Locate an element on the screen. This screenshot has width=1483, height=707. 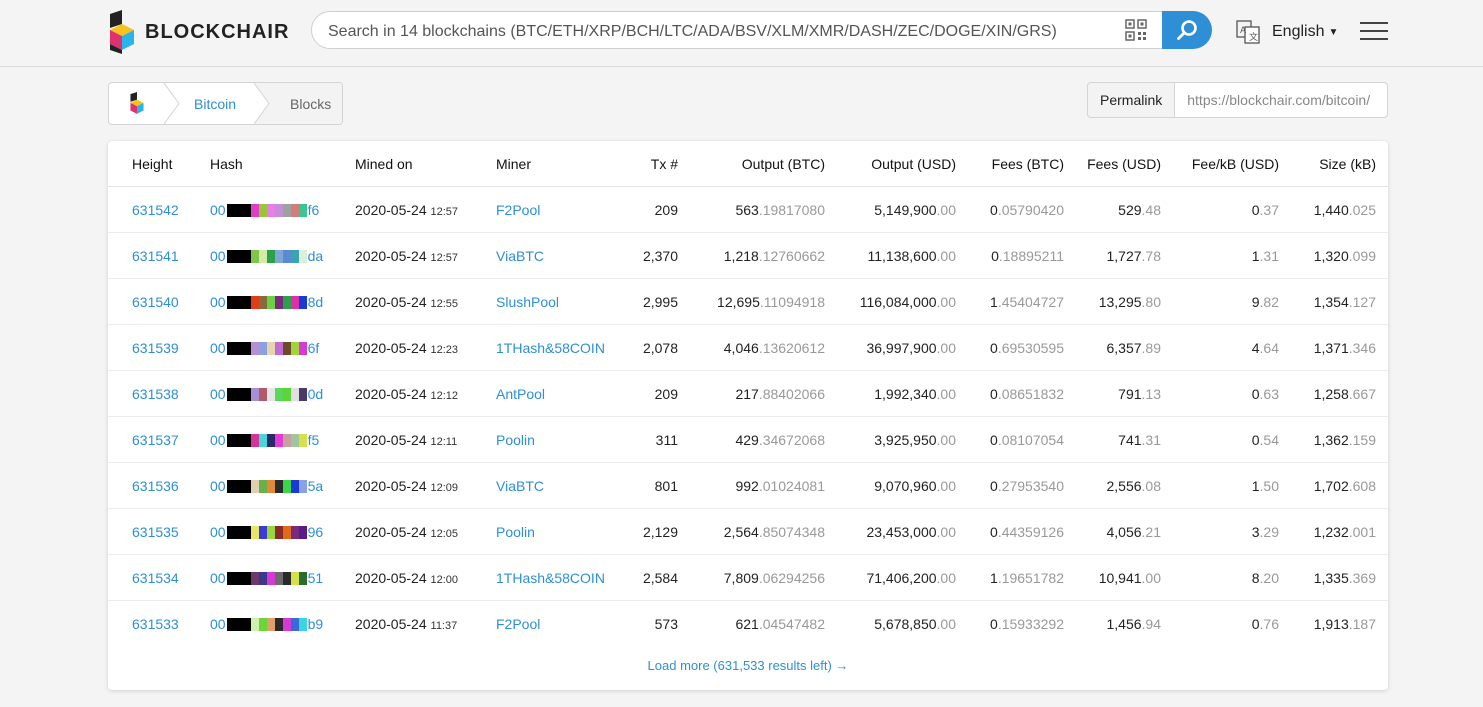
block-hash-link: 00 5a is located at coordinates (266, 486).